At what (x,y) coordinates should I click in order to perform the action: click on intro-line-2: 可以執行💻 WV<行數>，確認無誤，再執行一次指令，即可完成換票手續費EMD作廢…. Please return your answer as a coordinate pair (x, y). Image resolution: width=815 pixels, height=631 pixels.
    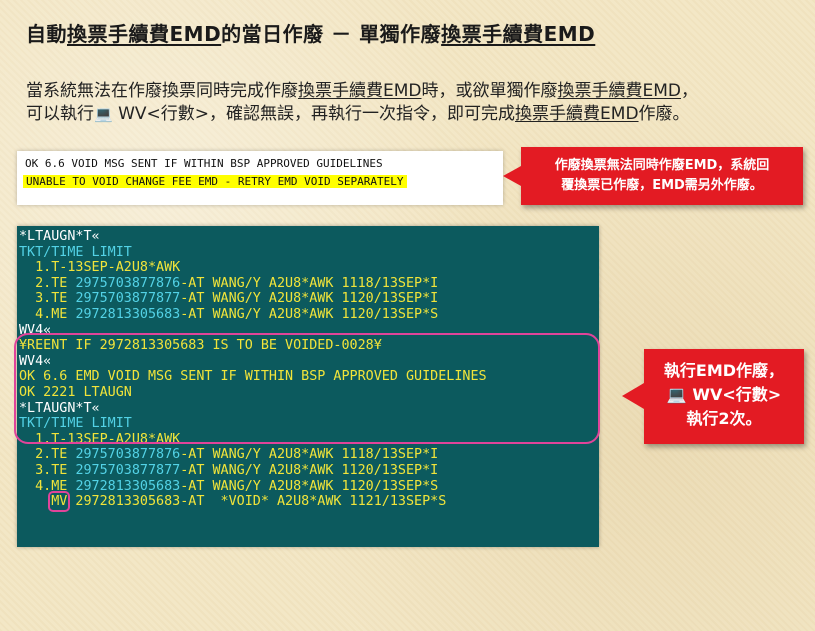
    Looking at the image, I should click on (358, 114).